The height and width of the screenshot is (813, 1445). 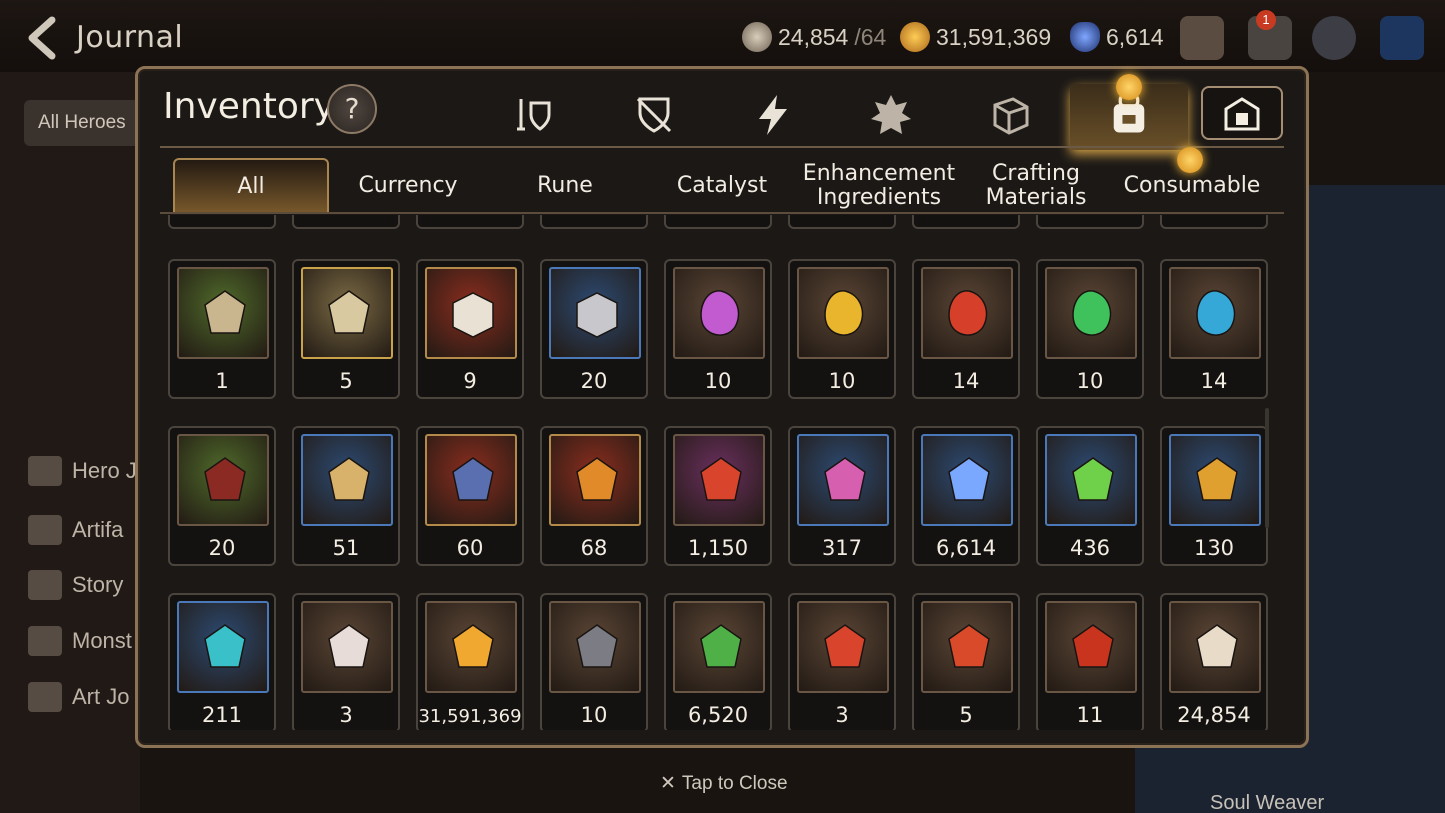 I want to click on tab-bottom-divider, so click(x=722, y=213).